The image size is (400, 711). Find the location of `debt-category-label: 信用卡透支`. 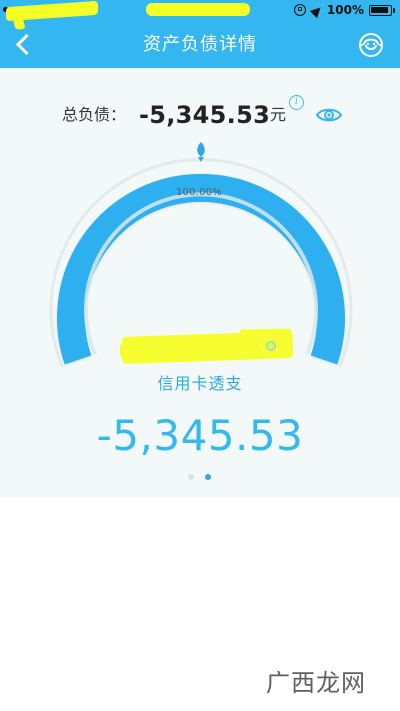

debt-category-label: 信用卡透支 is located at coordinates (200, 383).